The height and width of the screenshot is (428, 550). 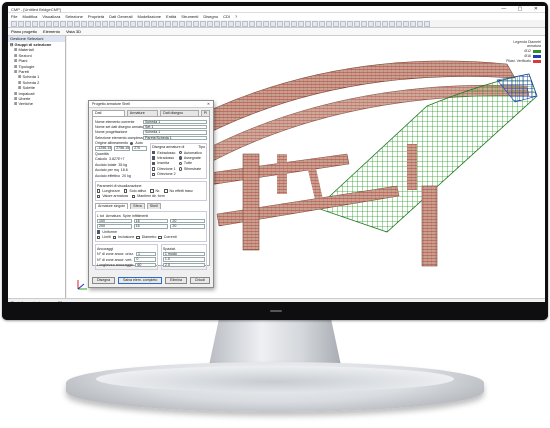 What do you see at coordinates (131, 143) in the screenshot?
I see `origin-auto-radio` at bounding box center [131, 143].